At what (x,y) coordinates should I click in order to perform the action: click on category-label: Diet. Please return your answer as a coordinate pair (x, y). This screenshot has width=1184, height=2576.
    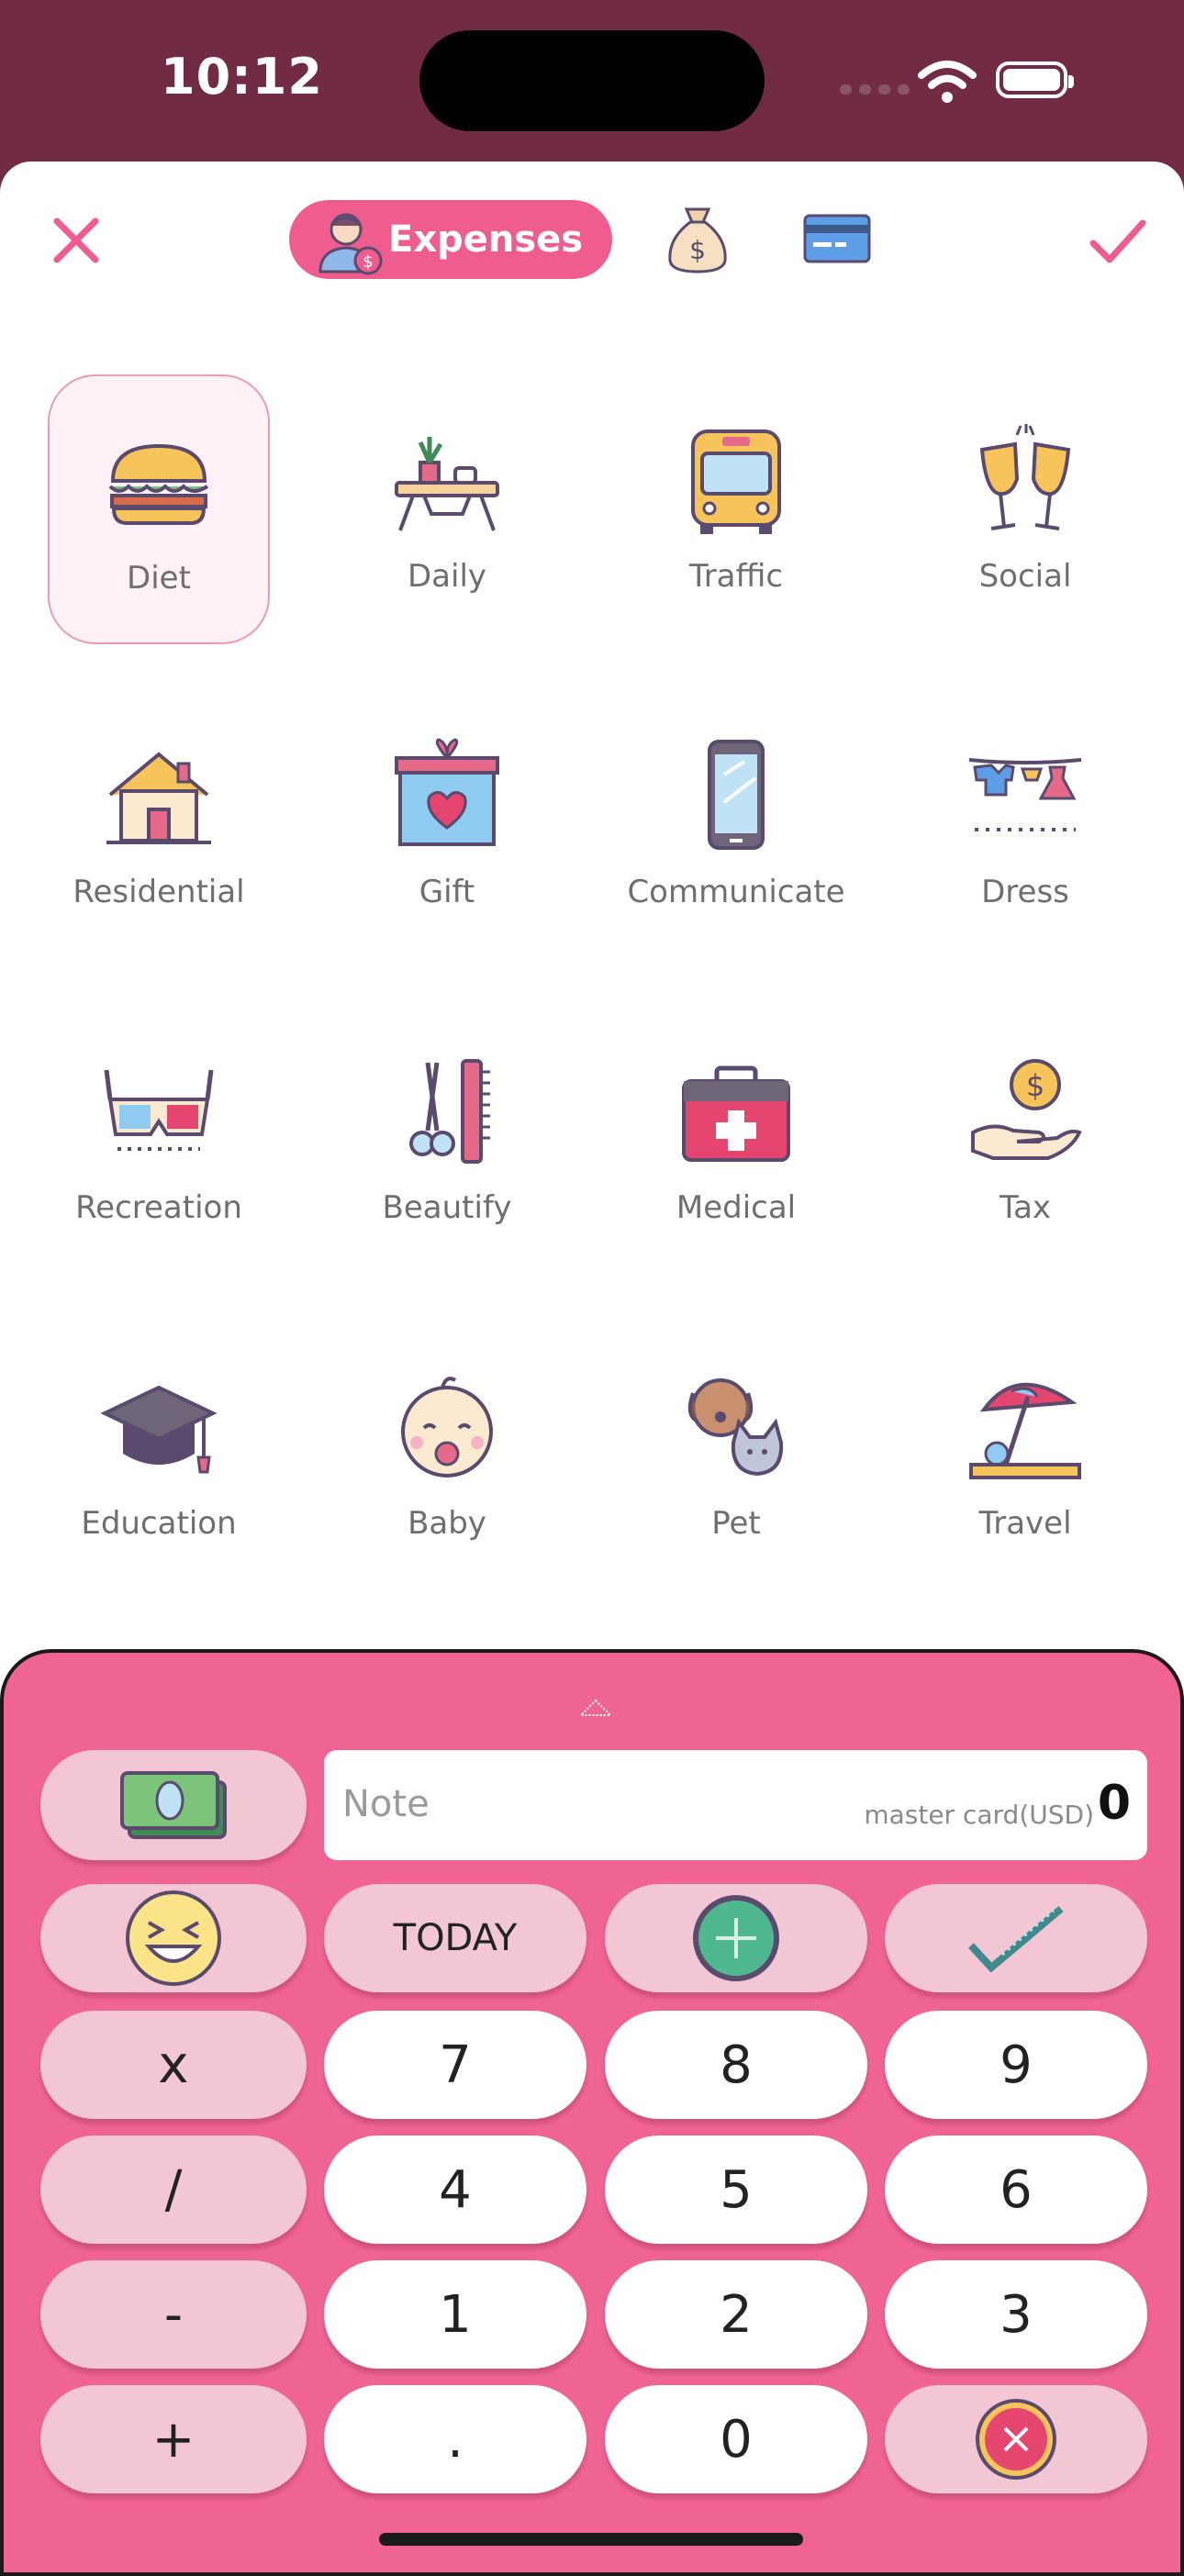
    Looking at the image, I should click on (159, 578).